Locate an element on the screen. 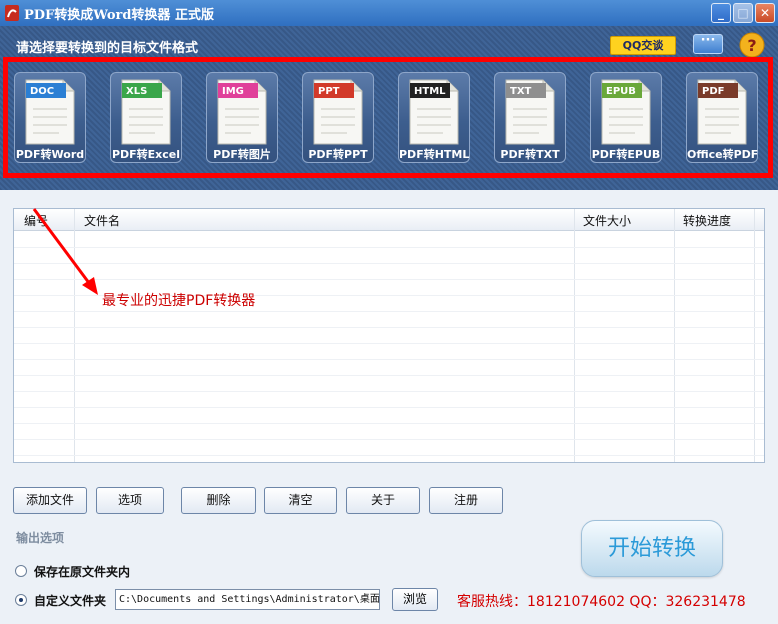  support-hotline: 客服热线：18121074602 QQ：326231478 is located at coordinates (601, 602).